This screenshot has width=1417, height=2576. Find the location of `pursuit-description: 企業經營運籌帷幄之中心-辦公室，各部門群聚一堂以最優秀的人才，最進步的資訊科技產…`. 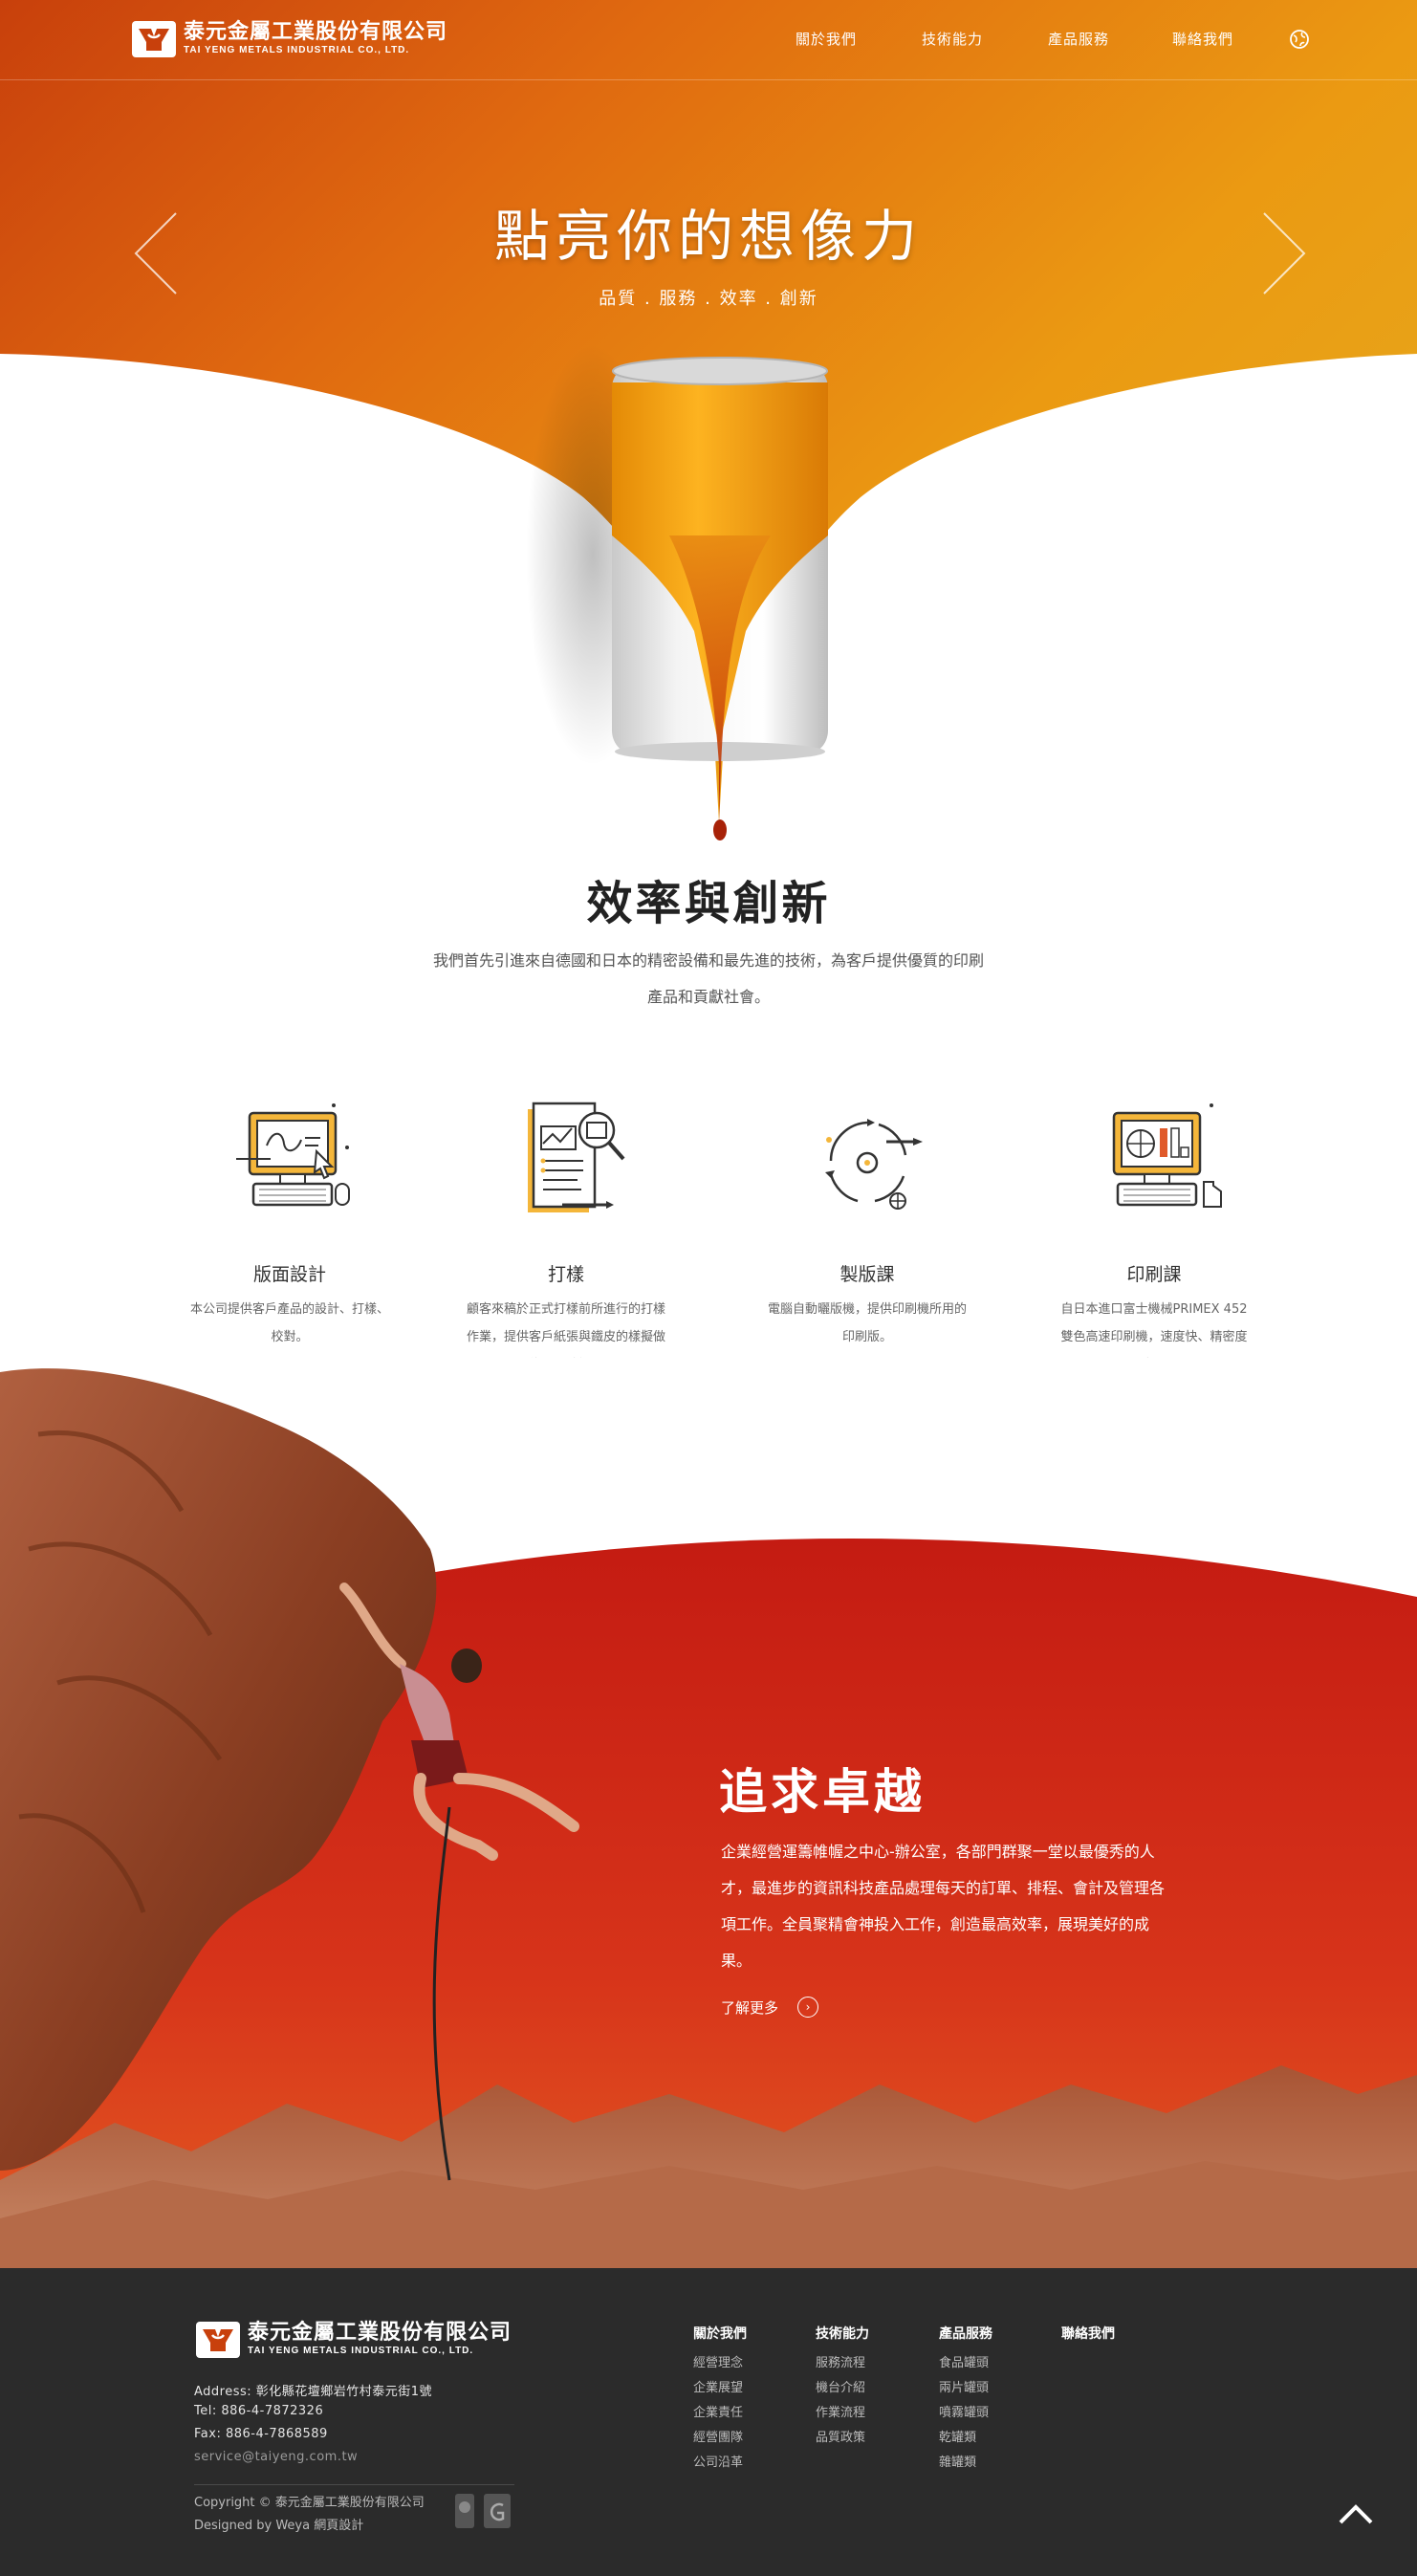

pursuit-description: 企業經營運籌帷幄之中心-辦公室，各部門群聚一堂以最優秀的人才，最進步的資訊科技產… is located at coordinates (943, 1906).